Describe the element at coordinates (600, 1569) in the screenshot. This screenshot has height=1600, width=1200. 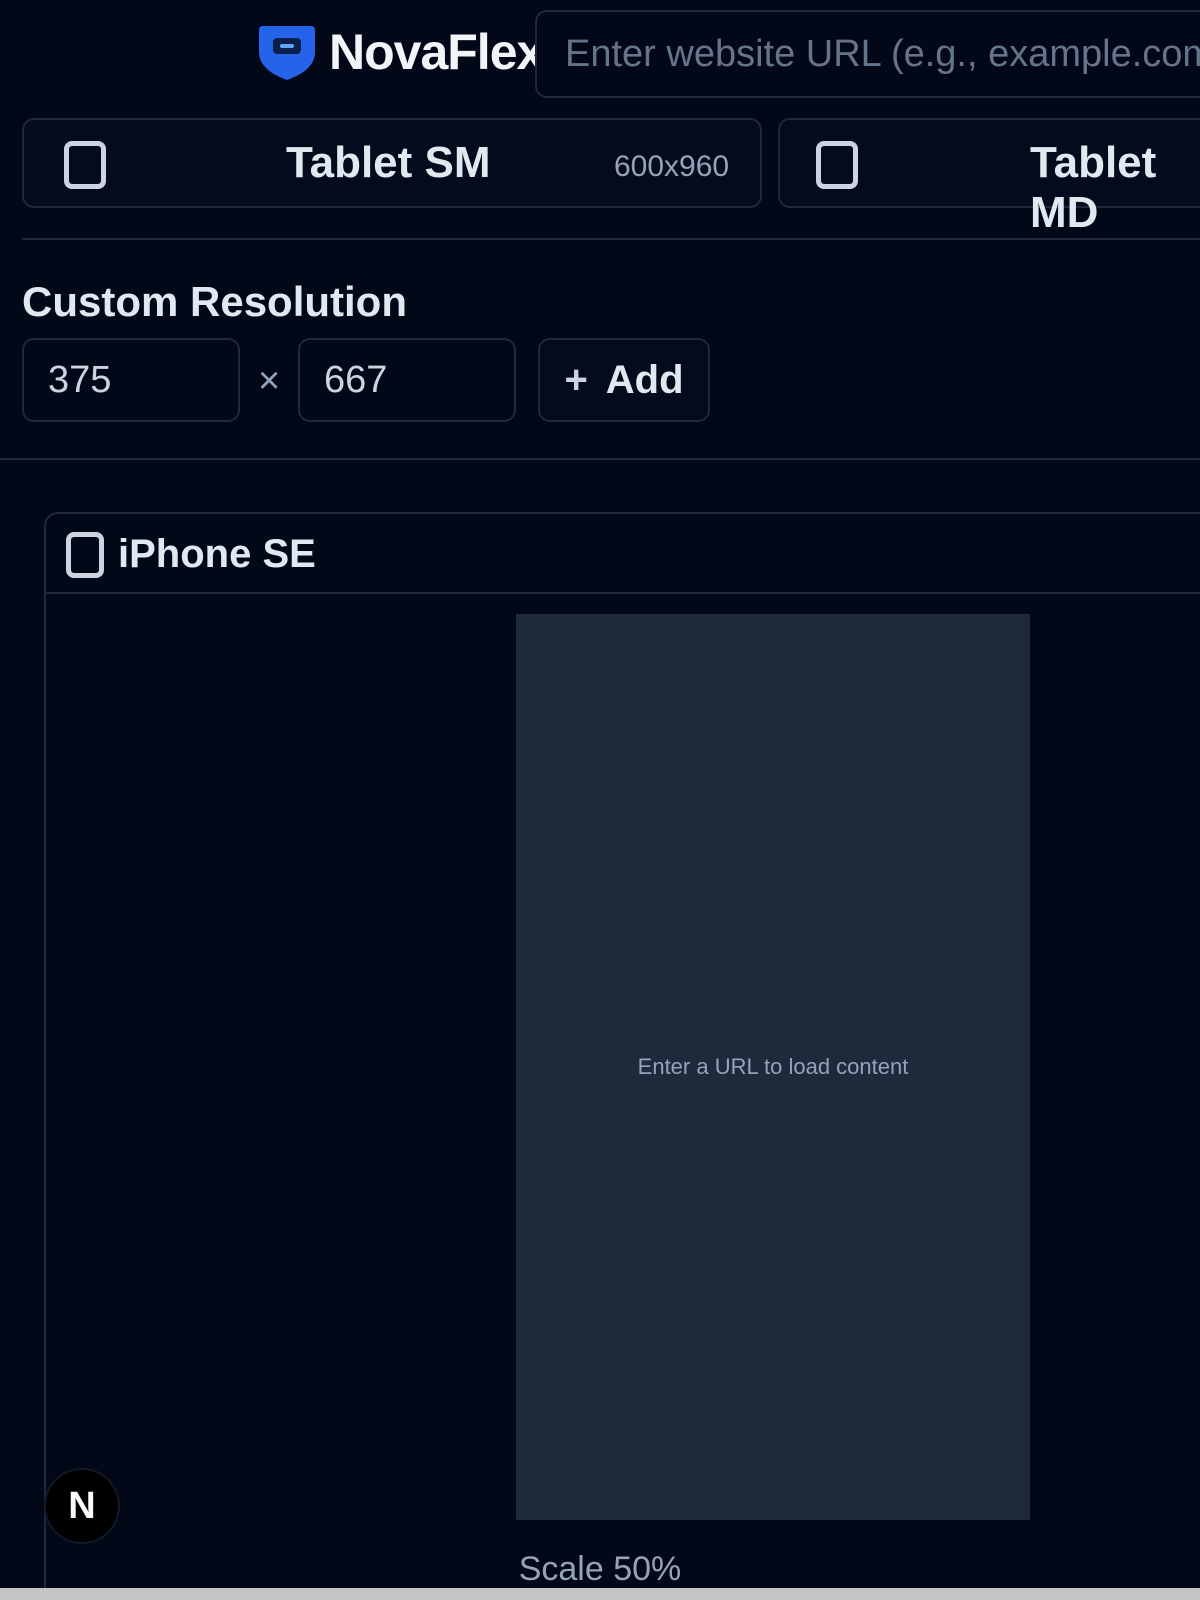
I see `scale-label: Scale 50%` at that location.